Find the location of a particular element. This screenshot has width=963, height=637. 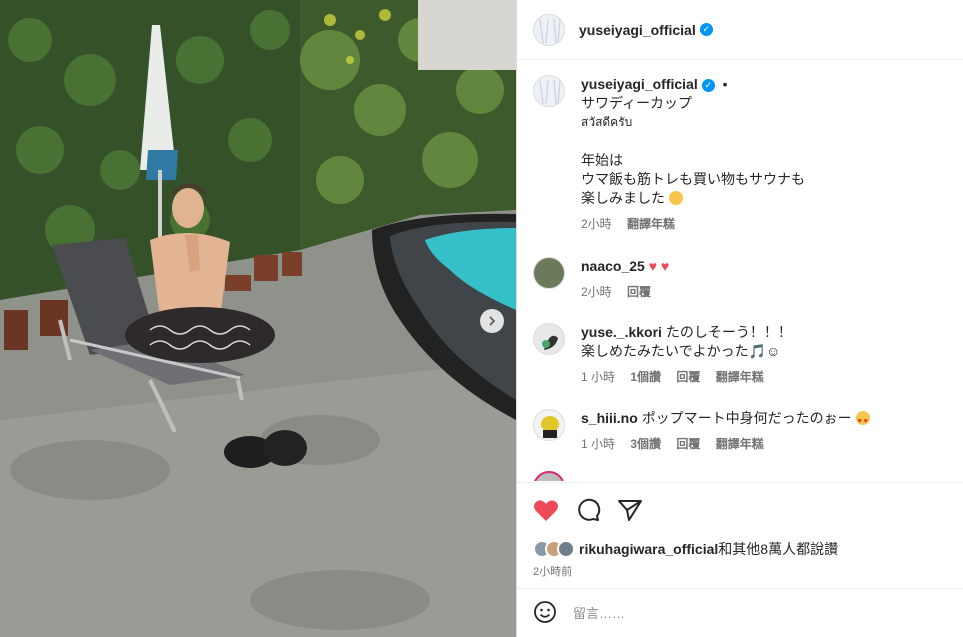

comment-item: naaco_25 ♥ ♥ 2小時 回覆 is located at coordinates (601, 278).